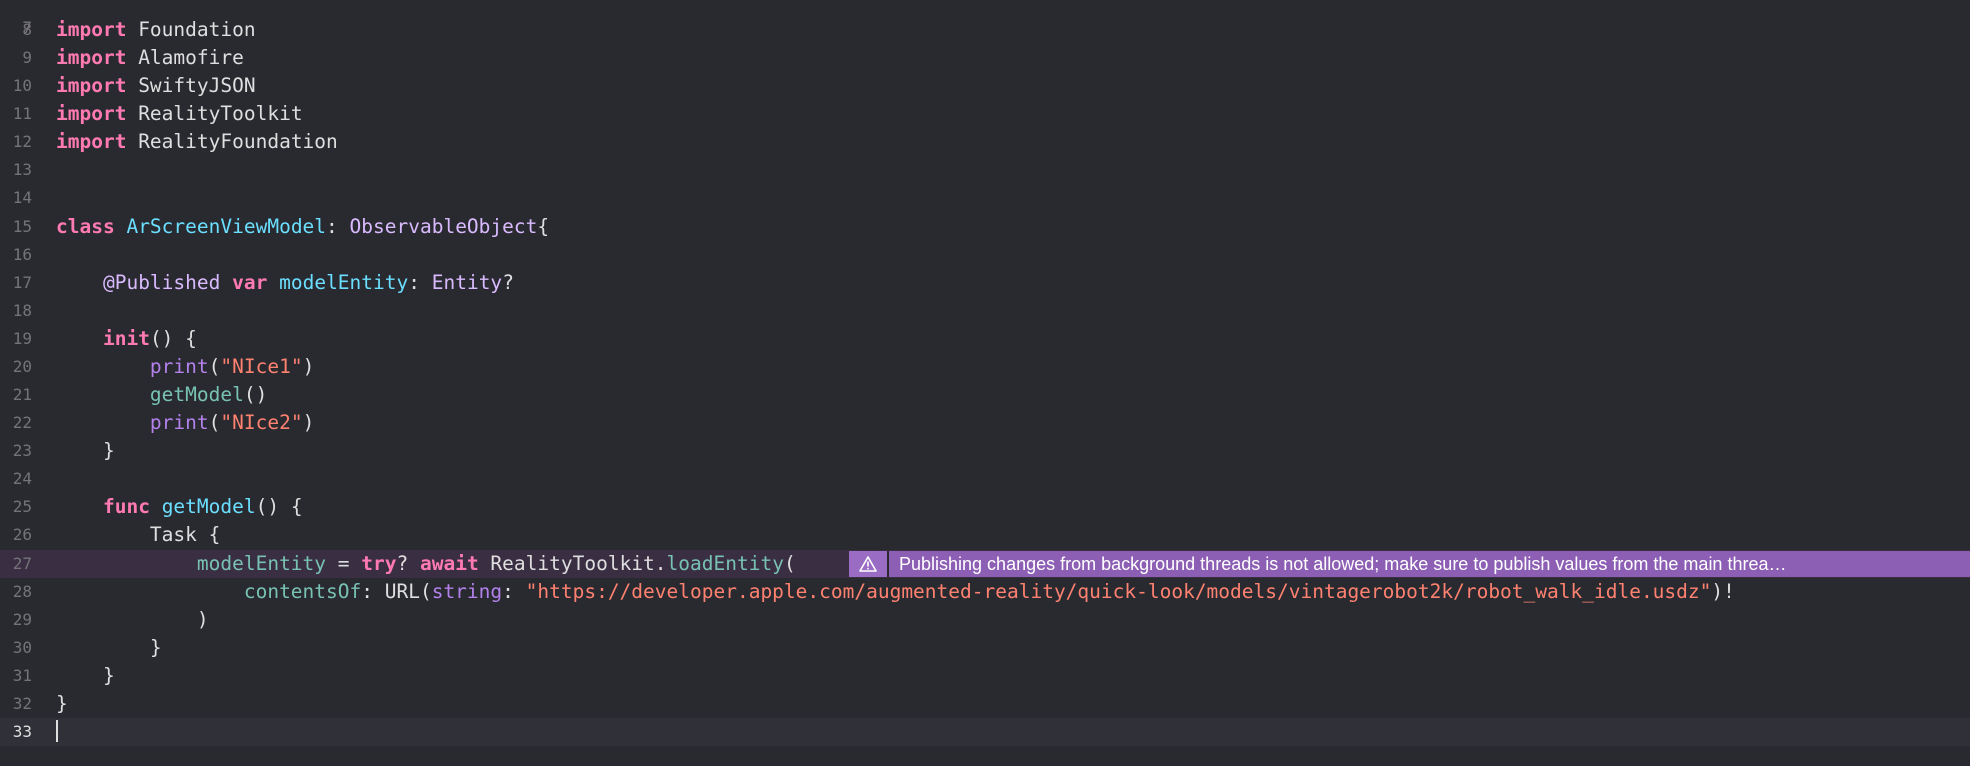 This screenshot has width=1970, height=766. What do you see at coordinates (22, 731) in the screenshot?
I see `line-number: 33` at bounding box center [22, 731].